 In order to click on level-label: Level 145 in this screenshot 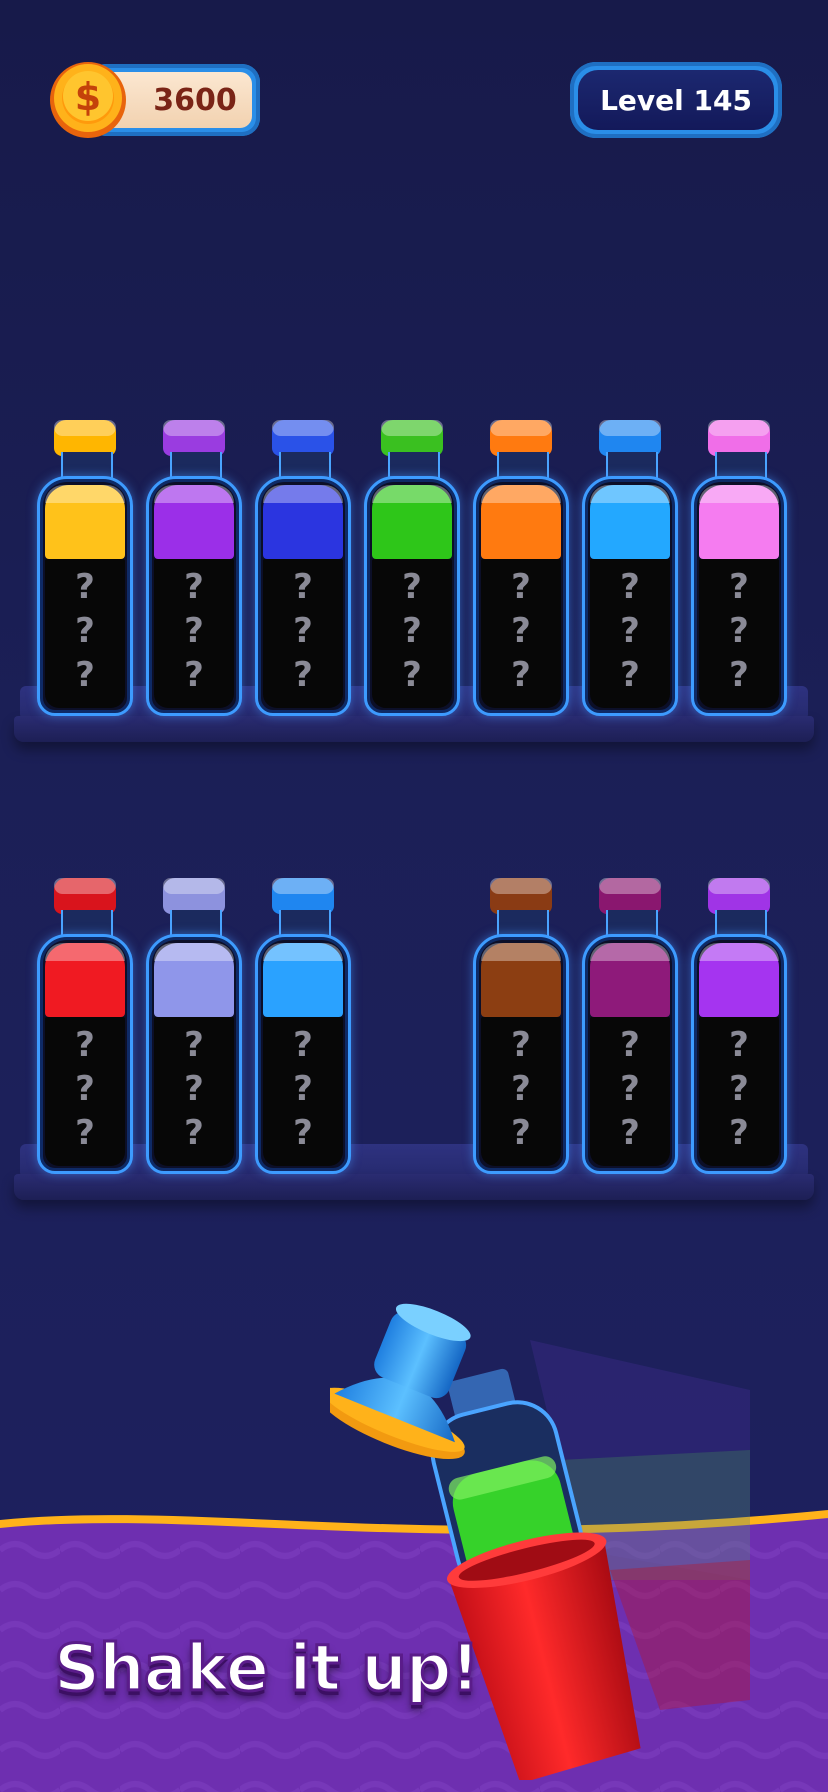, I will do `click(676, 100)`.